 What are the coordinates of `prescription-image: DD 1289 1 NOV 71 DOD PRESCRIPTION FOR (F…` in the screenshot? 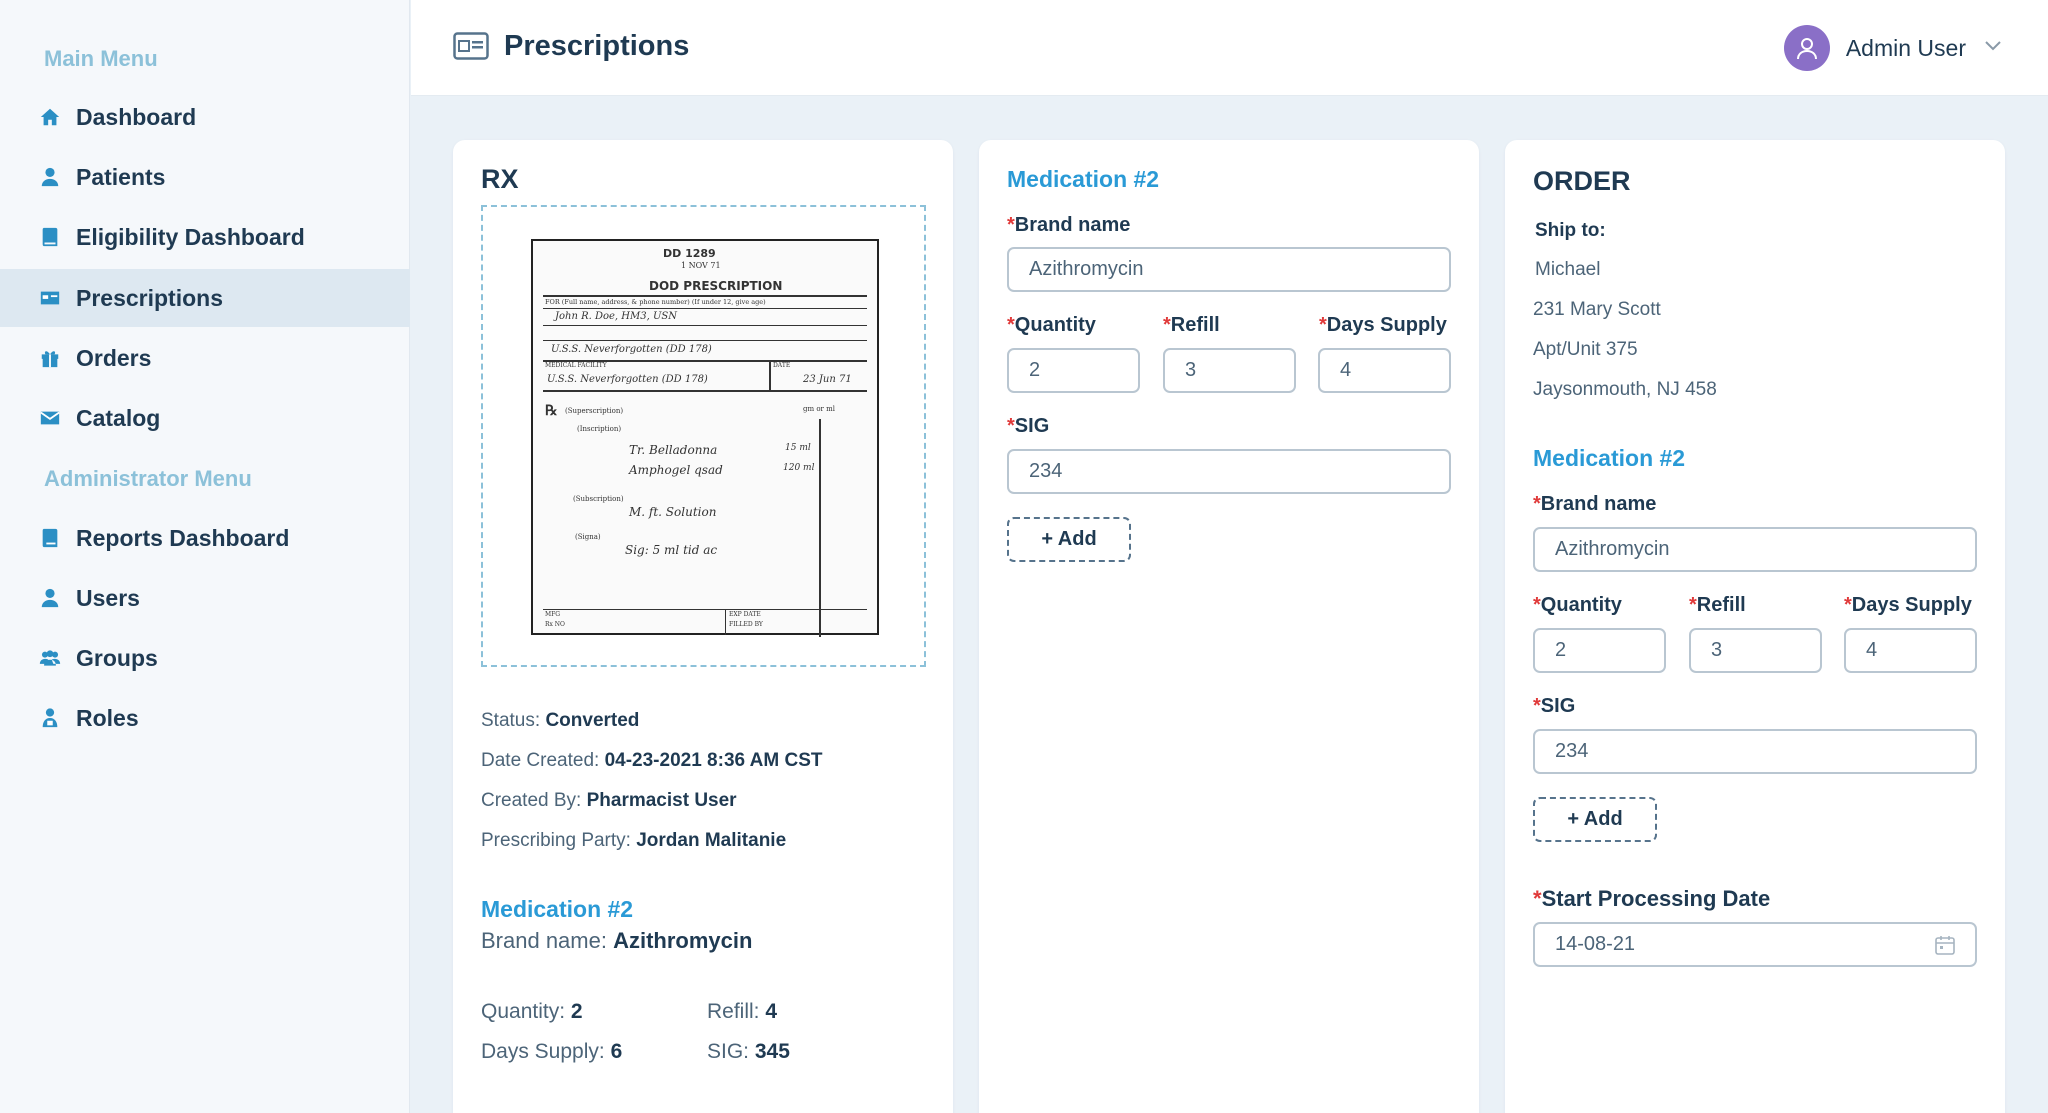 It's located at (703, 436).